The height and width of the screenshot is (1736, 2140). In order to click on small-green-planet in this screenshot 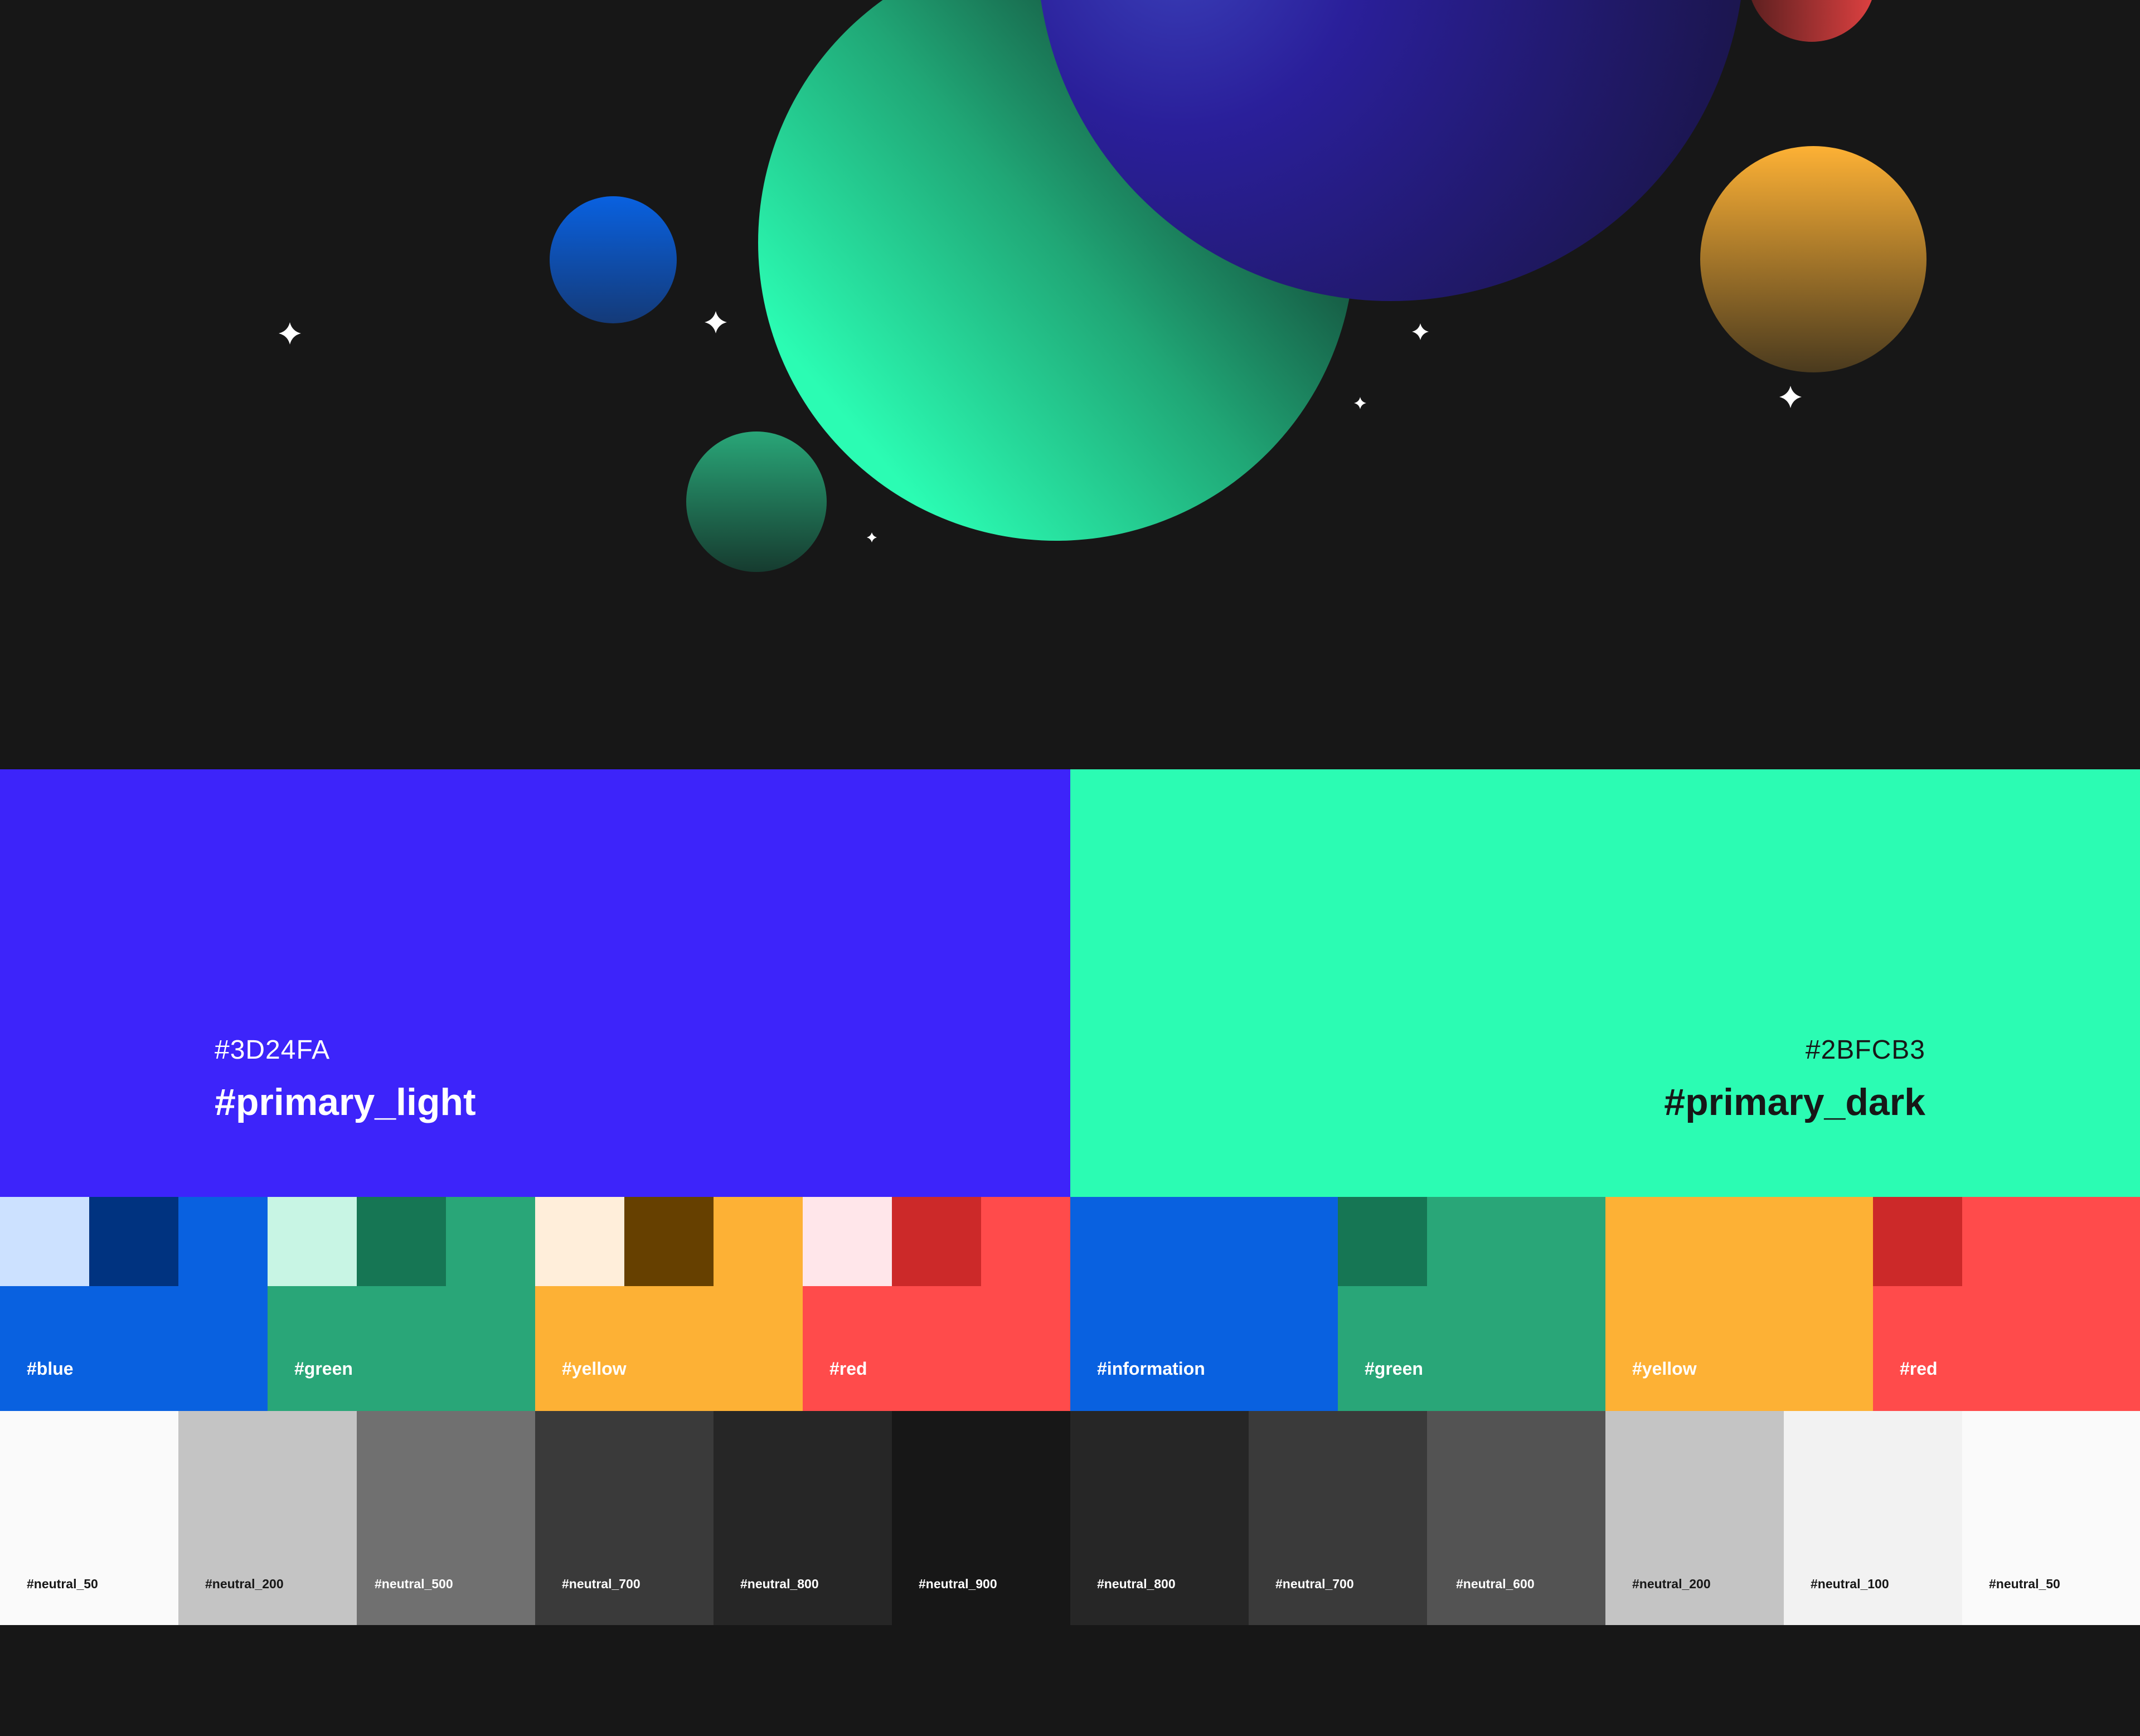, I will do `click(757, 502)`.